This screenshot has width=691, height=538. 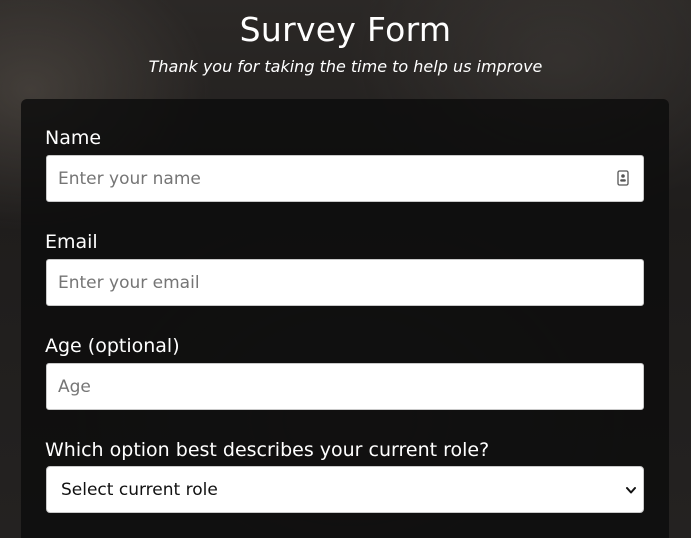 I want to click on email-label: Email, so click(x=71, y=242).